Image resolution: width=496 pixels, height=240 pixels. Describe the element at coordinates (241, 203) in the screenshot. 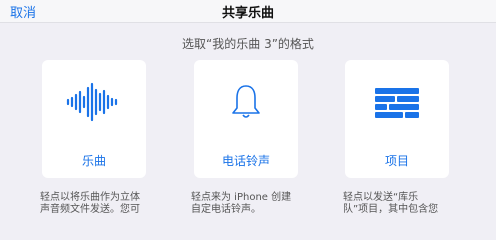

I see `option-ringtone-description: 轻点来为 iPhone 创建 自定电话铃声。` at that location.